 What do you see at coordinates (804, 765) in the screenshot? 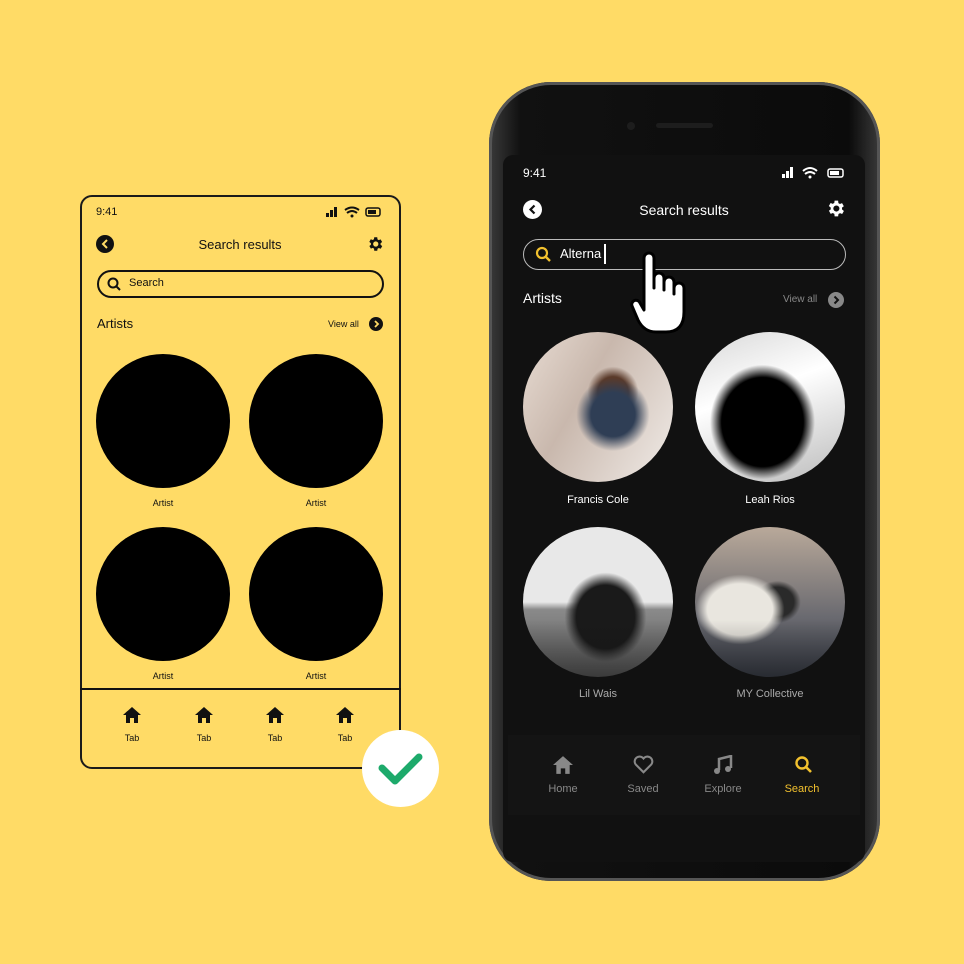
I see `search-tab-icon` at bounding box center [804, 765].